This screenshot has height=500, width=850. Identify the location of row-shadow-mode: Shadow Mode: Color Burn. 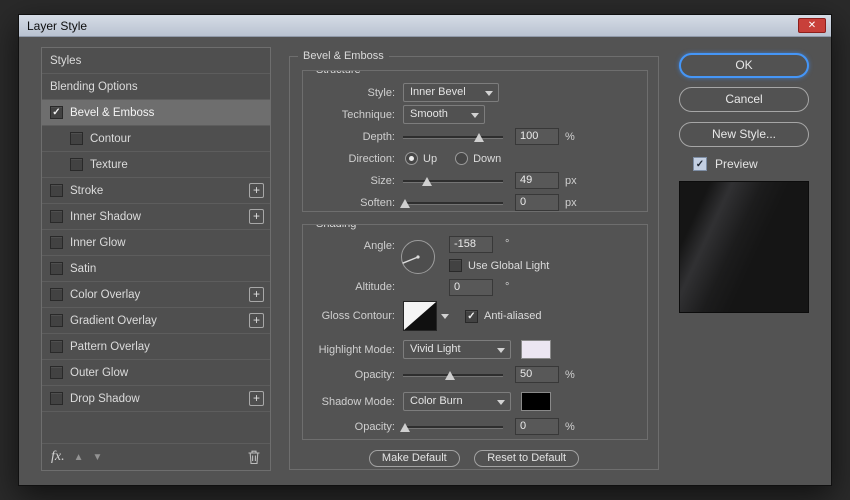
(475, 401).